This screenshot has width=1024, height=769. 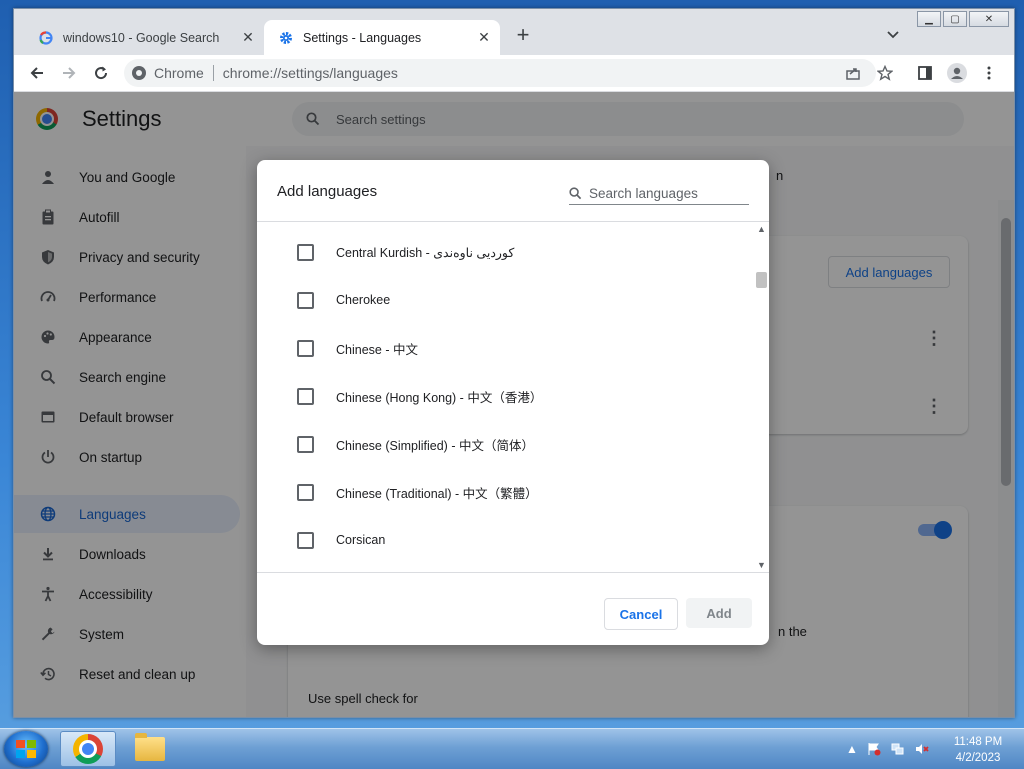 I want to click on scroll-down-arrow-icon: ▼, so click(x=761, y=565).